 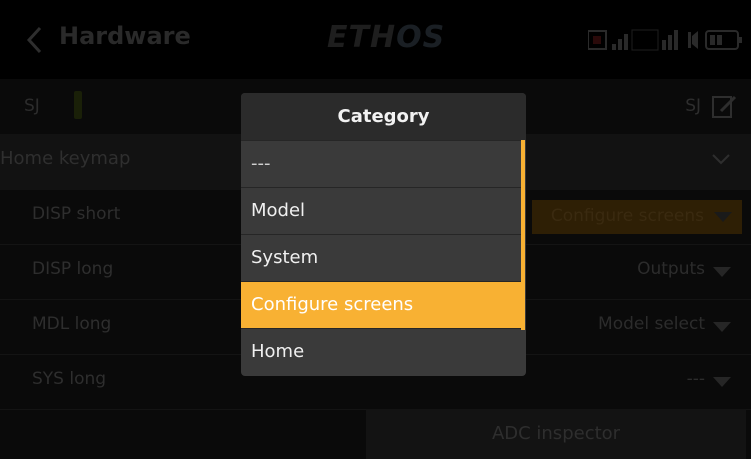 I want to click on option-label: Home, so click(x=278, y=351).